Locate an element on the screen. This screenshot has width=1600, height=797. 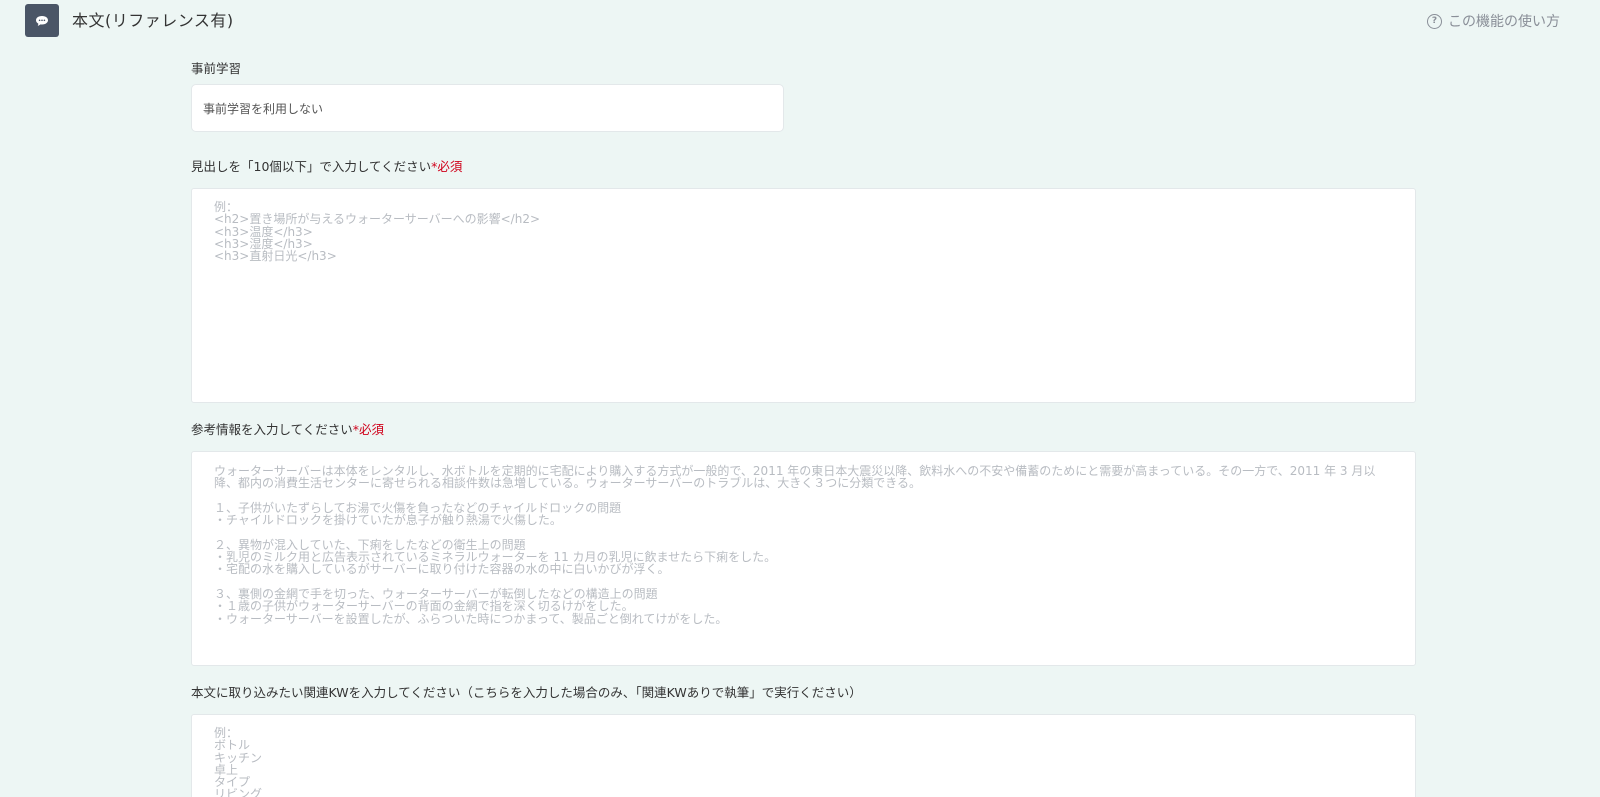
headings-label-row: 見出しを「10個以下」で入力してください*必須 is located at coordinates (326, 165).